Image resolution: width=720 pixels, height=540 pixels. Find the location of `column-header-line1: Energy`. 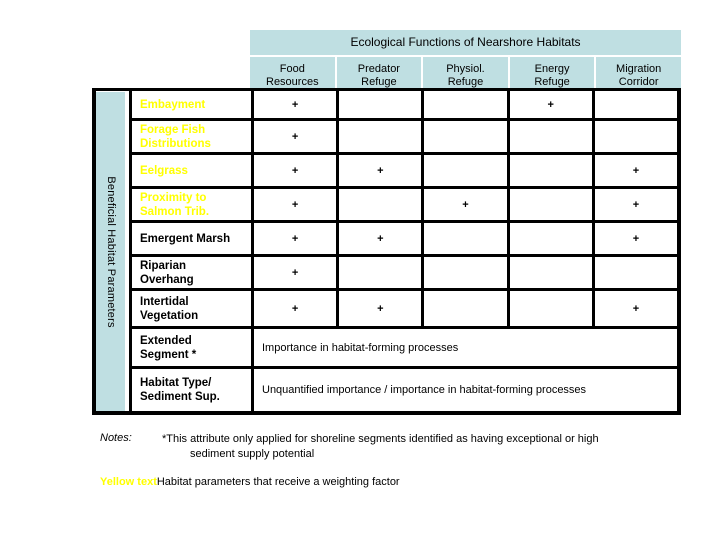

column-header-line1: Energy is located at coordinates (552, 69).